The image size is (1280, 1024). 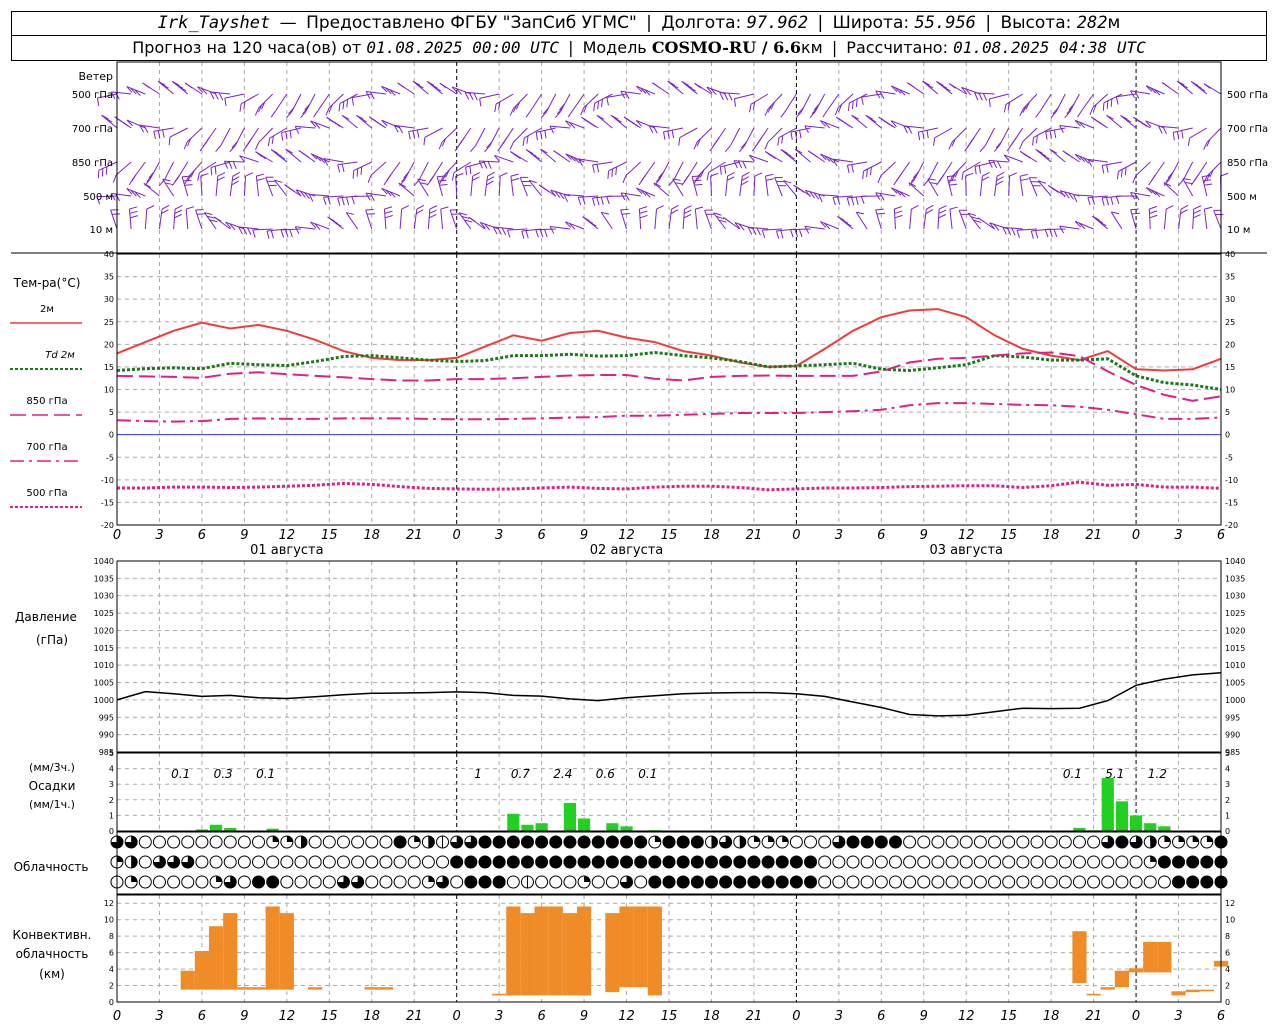 I want to click on precip-3h-label: 0.1, so click(x=1072, y=774).